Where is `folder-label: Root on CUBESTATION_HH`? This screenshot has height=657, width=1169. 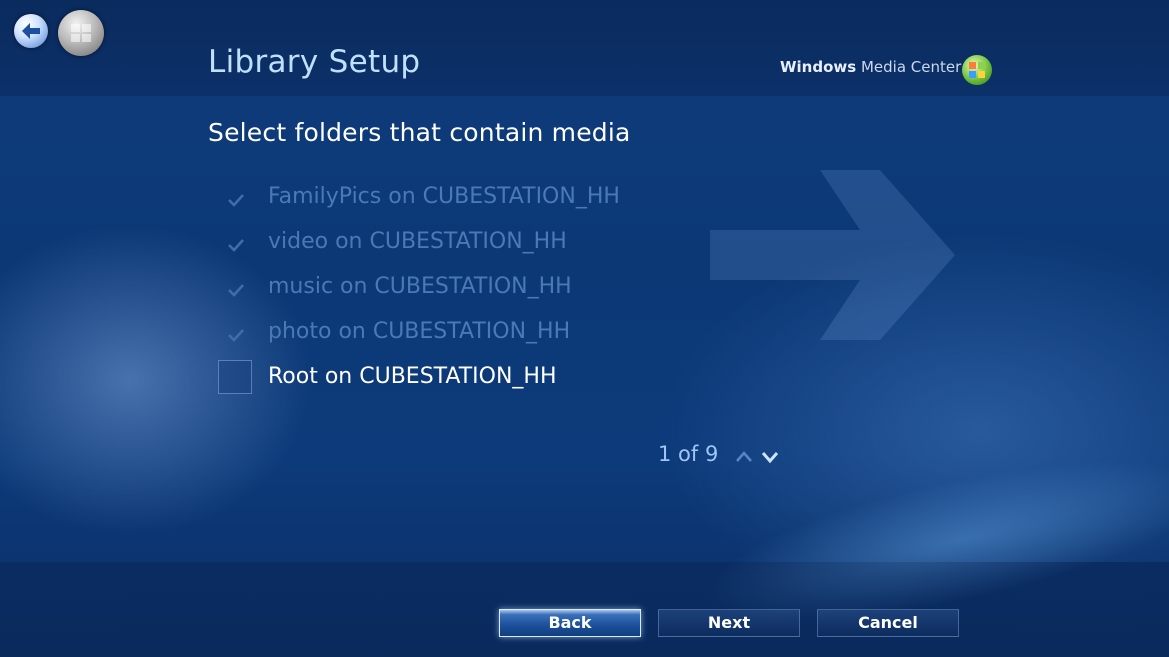
folder-label: Root on CUBESTATION_HH is located at coordinates (412, 376).